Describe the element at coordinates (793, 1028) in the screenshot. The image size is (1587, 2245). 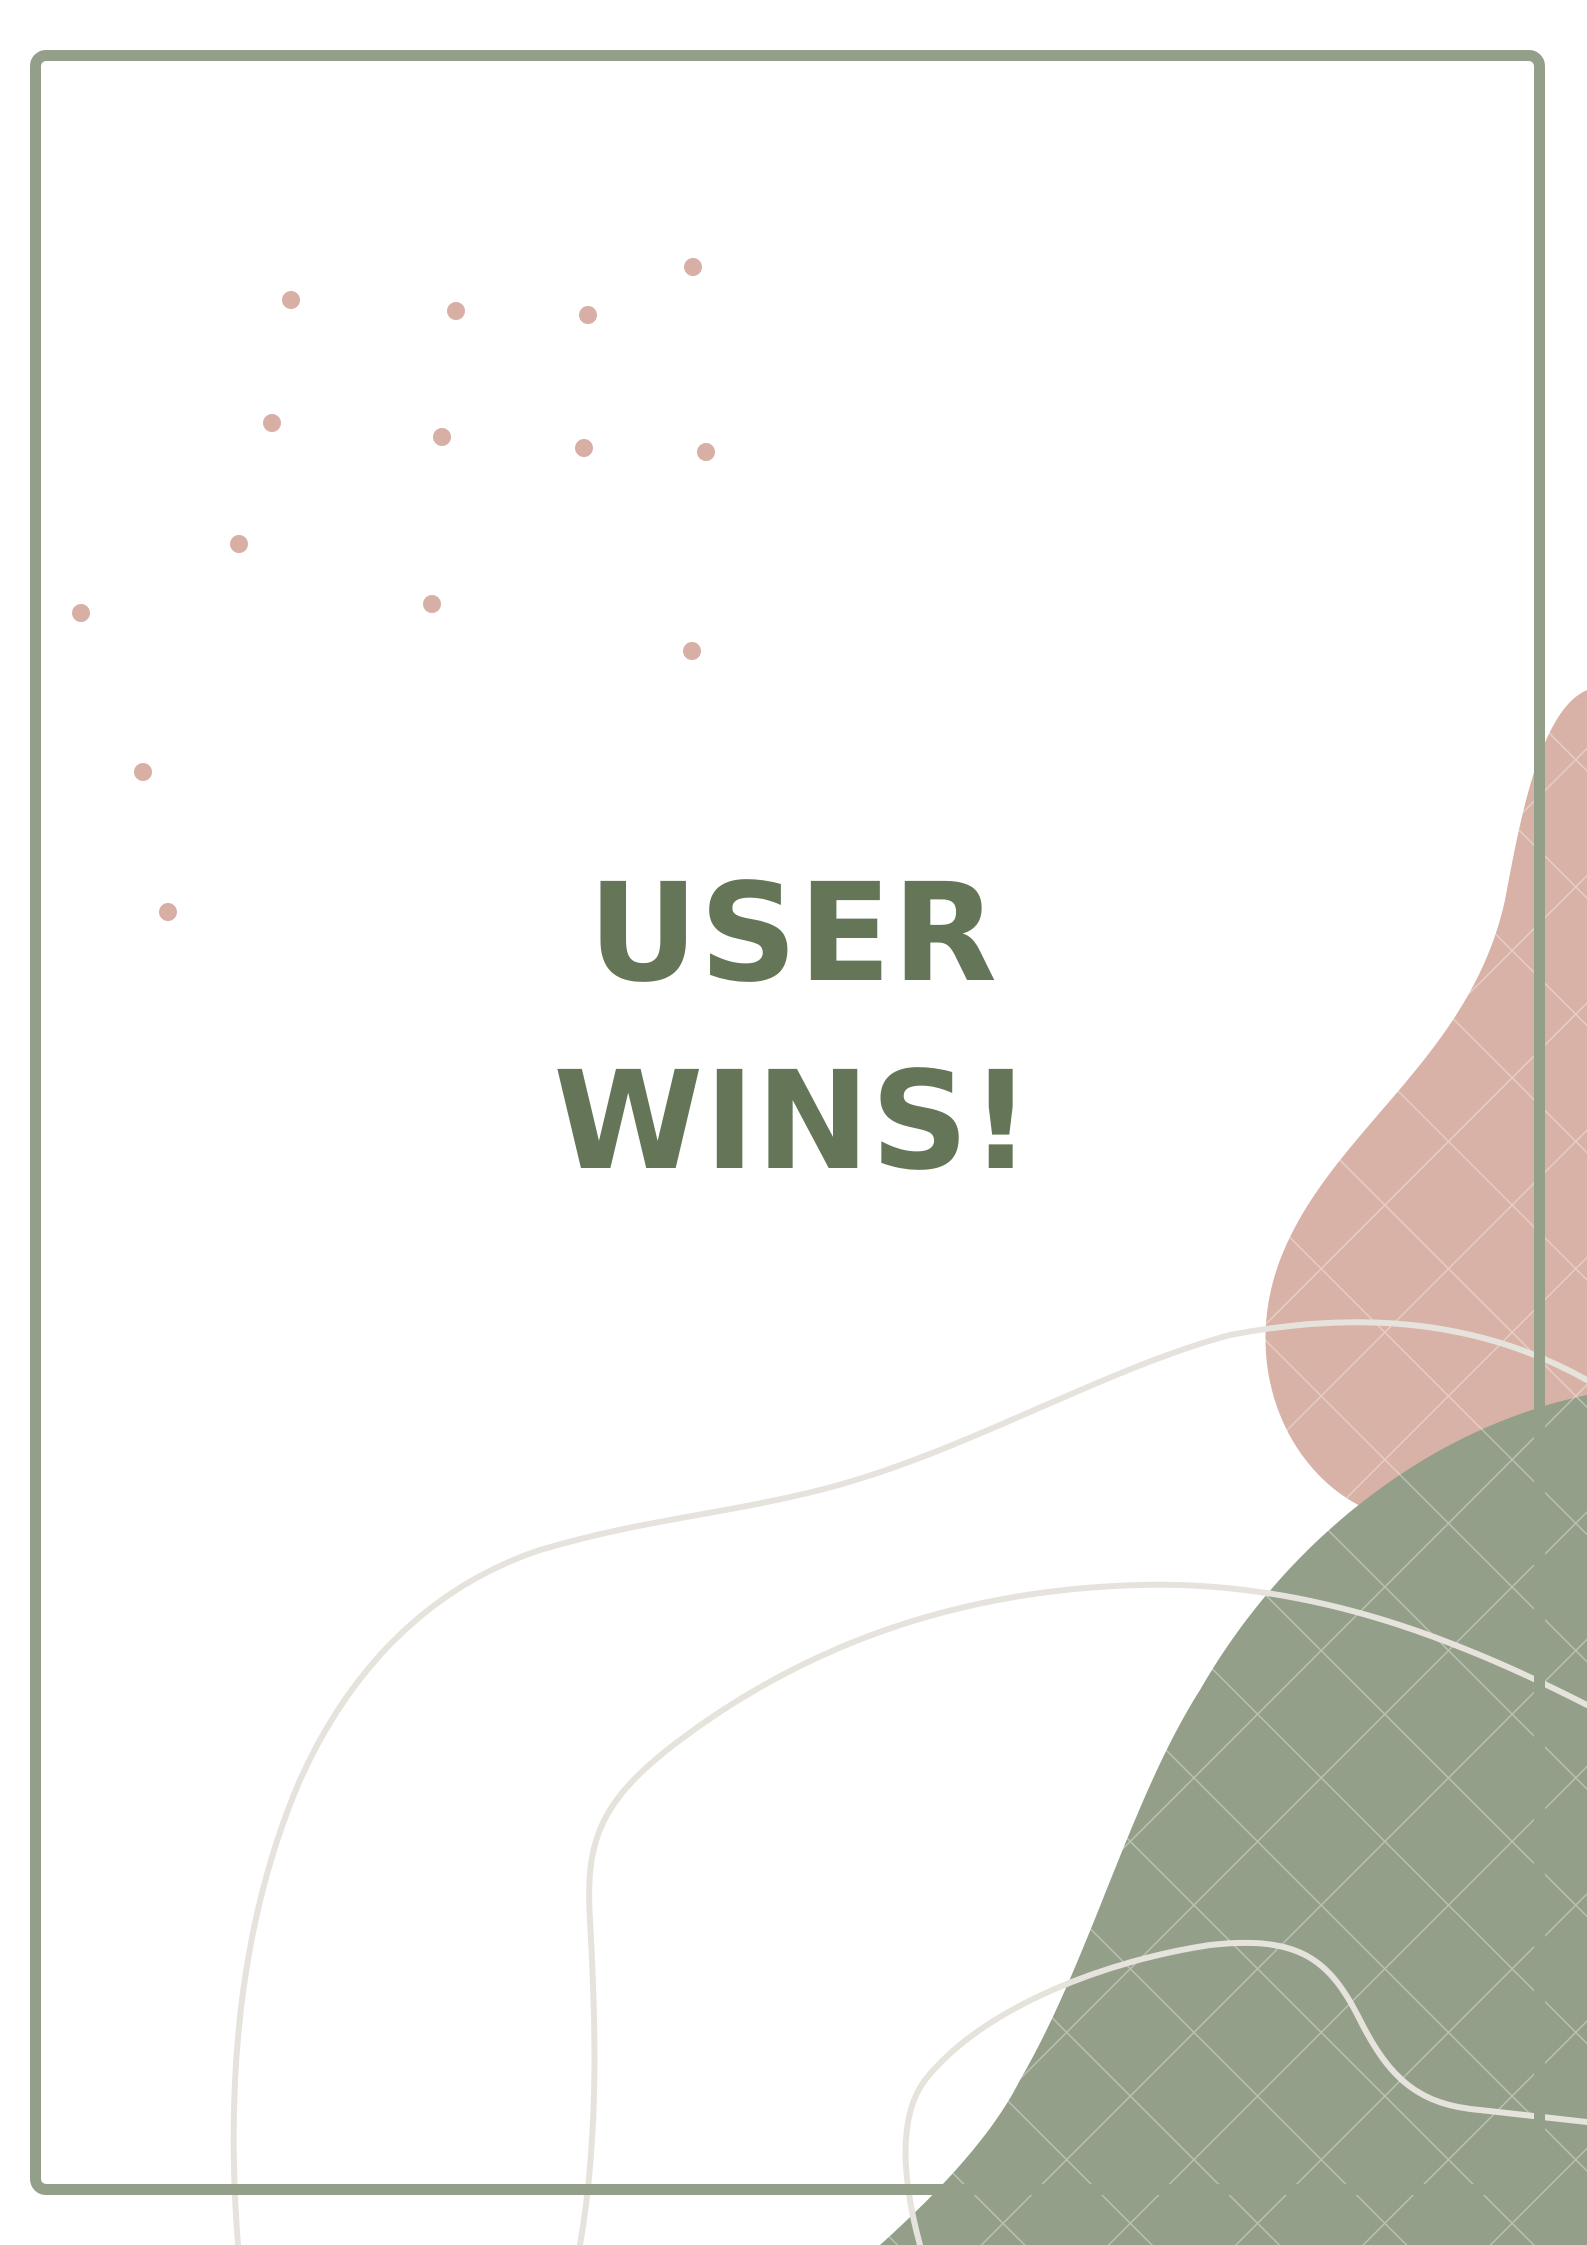
I see `win-message: USER WINS!` at that location.